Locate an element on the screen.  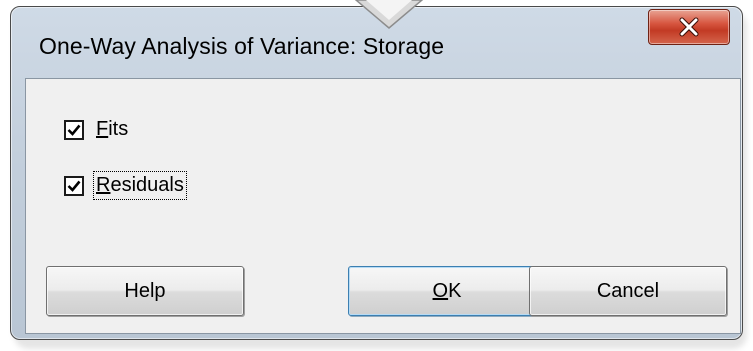
residuals-option: Residuals is located at coordinates (125, 185).